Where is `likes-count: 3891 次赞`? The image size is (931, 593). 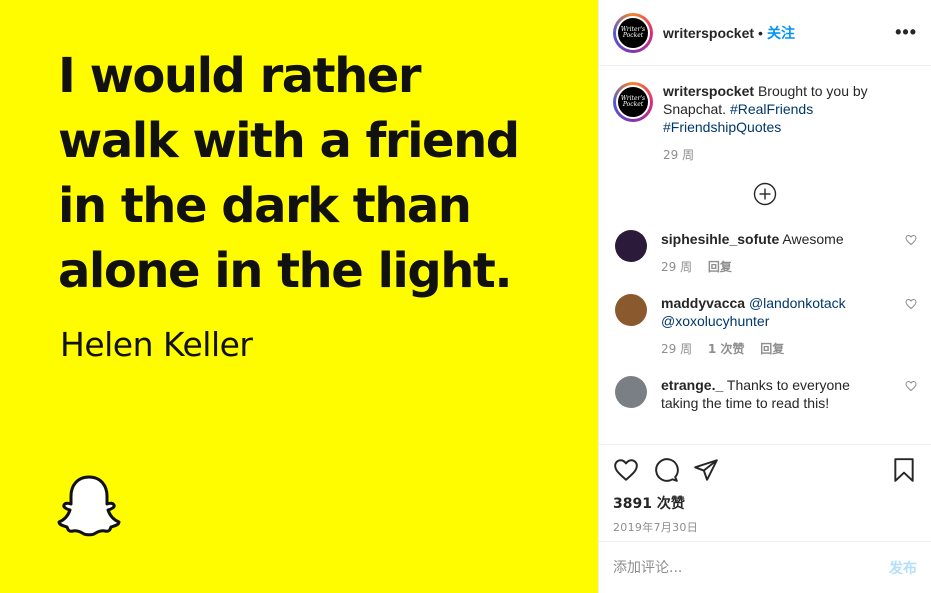 likes-count: 3891 次赞 is located at coordinates (765, 503).